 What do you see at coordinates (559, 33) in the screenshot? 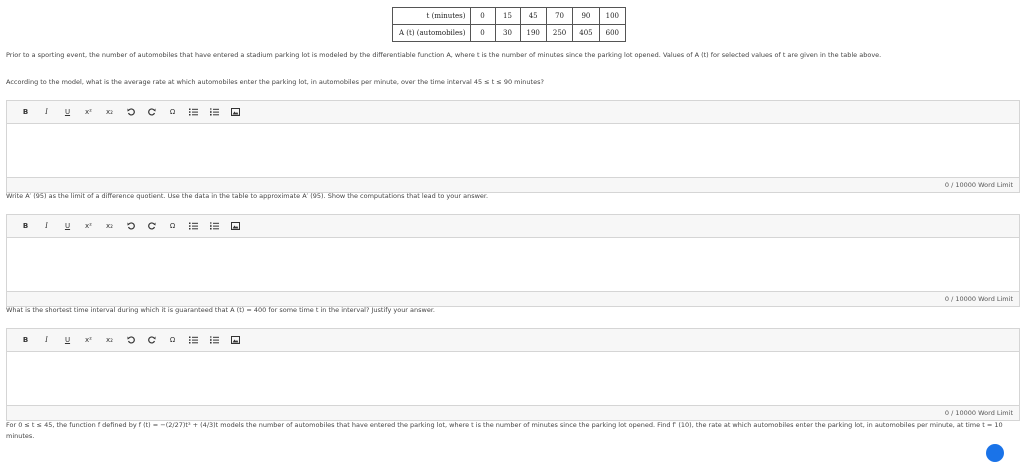
I see `table-cell: 250` at bounding box center [559, 33].